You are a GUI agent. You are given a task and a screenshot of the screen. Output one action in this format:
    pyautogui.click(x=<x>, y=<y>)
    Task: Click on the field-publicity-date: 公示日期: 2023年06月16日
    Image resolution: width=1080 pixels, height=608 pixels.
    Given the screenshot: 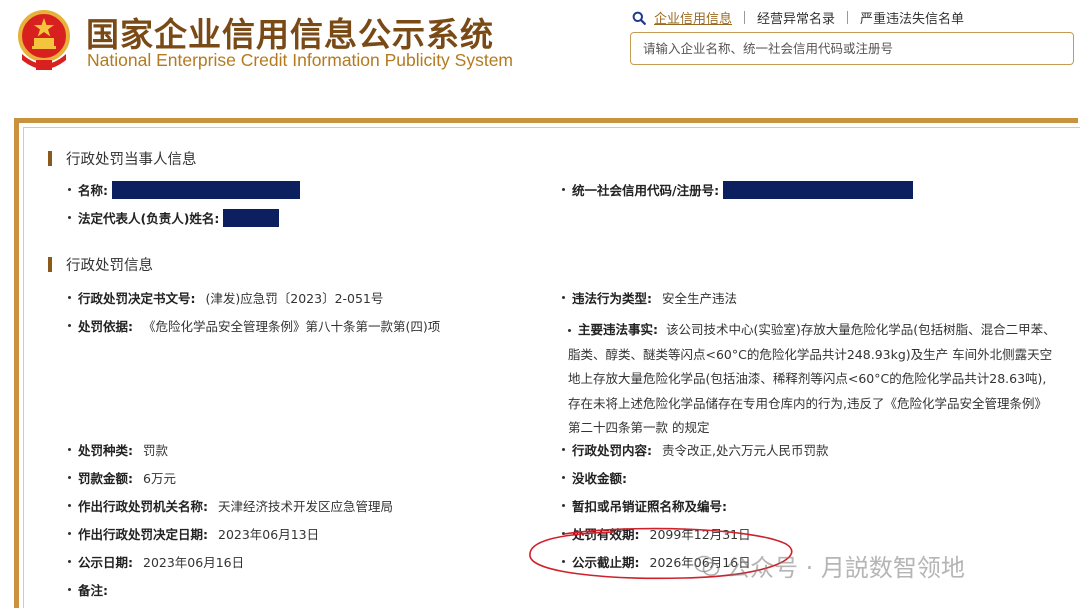 What is the action you would take?
    pyautogui.click(x=156, y=561)
    